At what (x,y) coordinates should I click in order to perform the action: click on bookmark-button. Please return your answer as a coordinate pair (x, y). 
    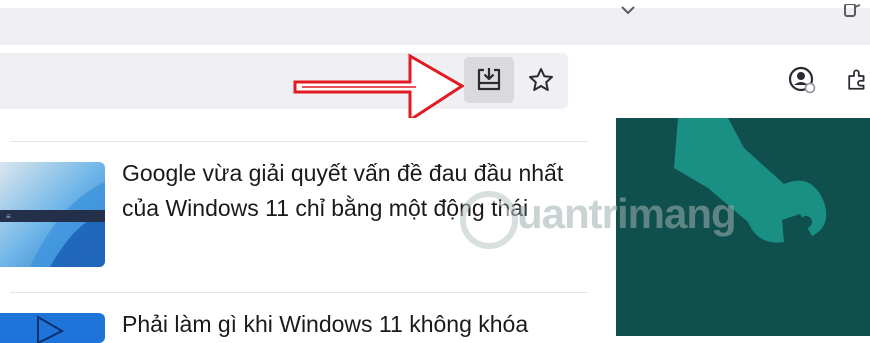
    Looking at the image, I should click on (541, 80).